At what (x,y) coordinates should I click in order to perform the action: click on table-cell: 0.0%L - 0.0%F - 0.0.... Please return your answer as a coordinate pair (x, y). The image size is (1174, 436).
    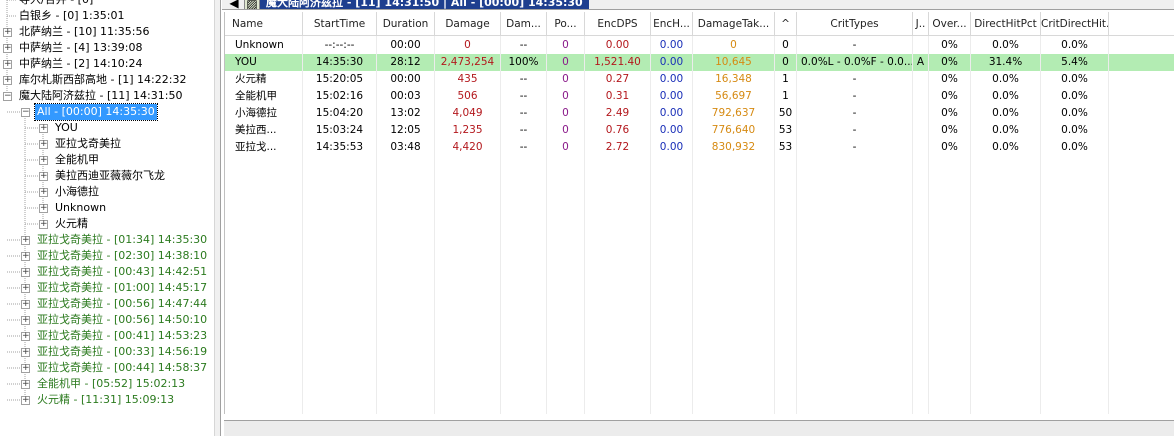
    Looking at the image, I should click on (855, 62).